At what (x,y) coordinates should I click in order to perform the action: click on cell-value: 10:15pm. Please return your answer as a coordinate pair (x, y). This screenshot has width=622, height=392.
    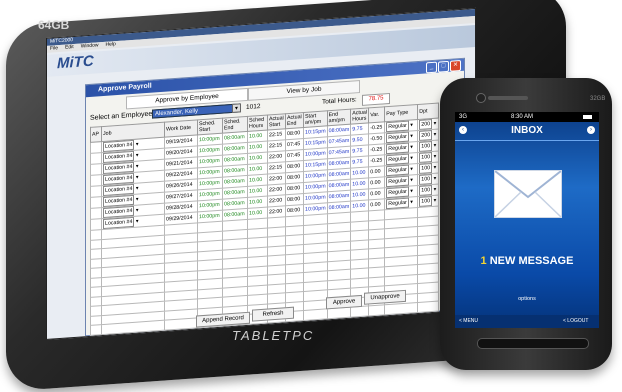
    Looking at the image, I should click on (315, 132).